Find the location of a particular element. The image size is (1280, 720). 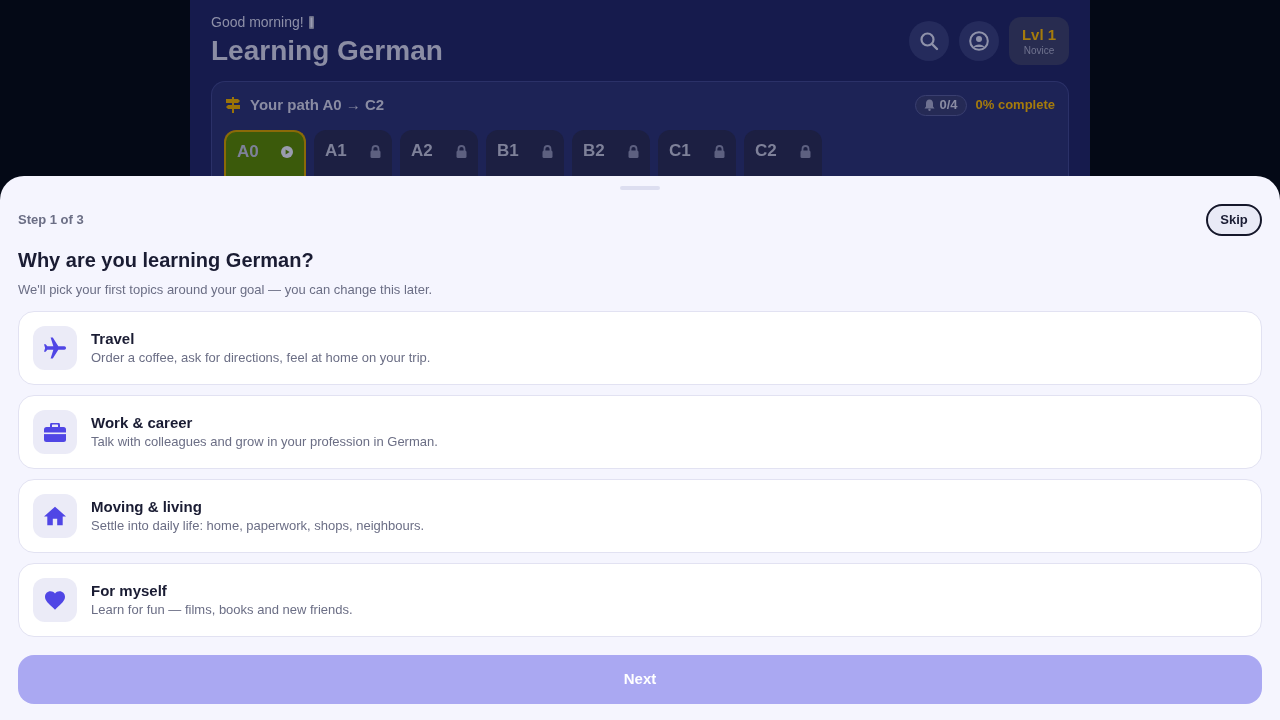

level-stage-tab: A2 is located at coordinates (439, 153).